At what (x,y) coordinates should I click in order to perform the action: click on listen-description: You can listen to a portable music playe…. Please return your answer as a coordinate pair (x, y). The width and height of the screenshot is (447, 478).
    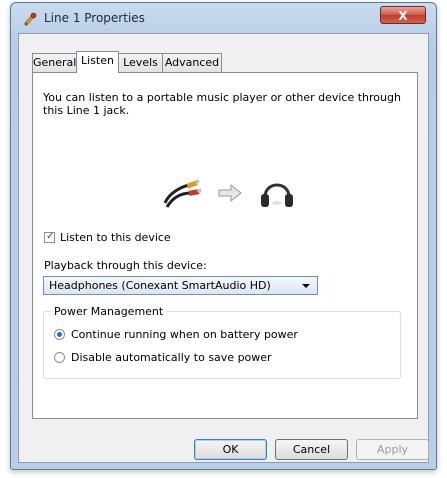
    Looking at the image, I should click on (222, 104).